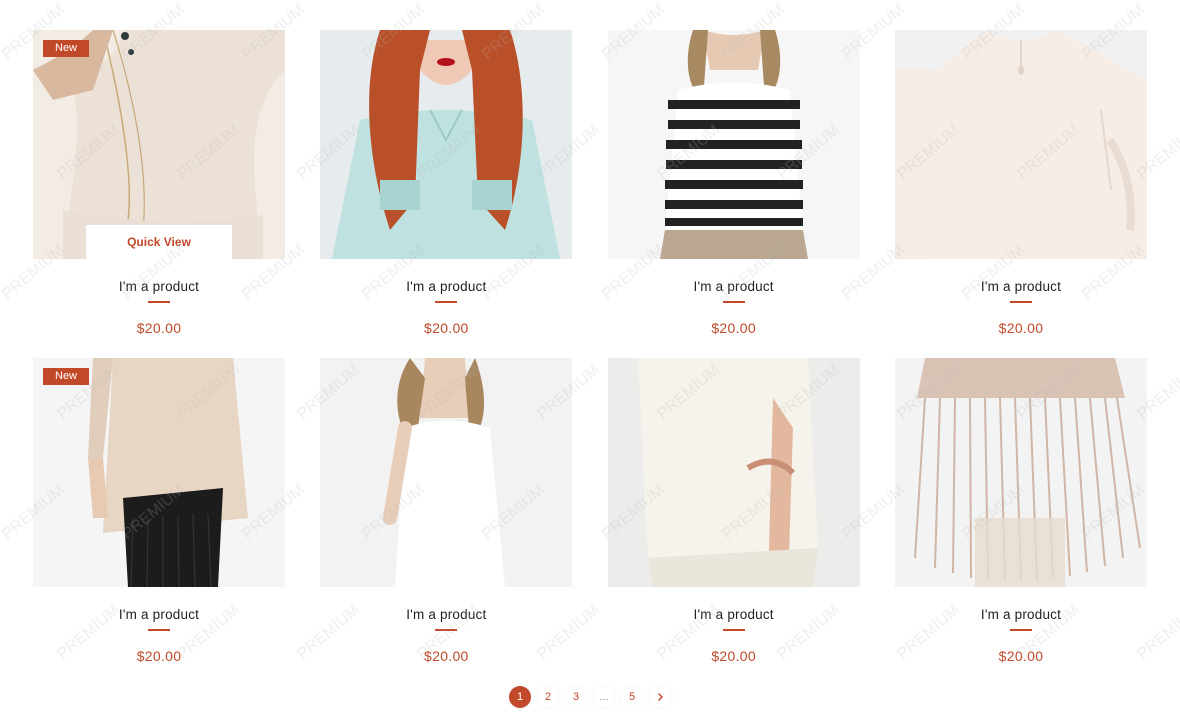  I want to click on page-button-1: 1, so click(520, 697).